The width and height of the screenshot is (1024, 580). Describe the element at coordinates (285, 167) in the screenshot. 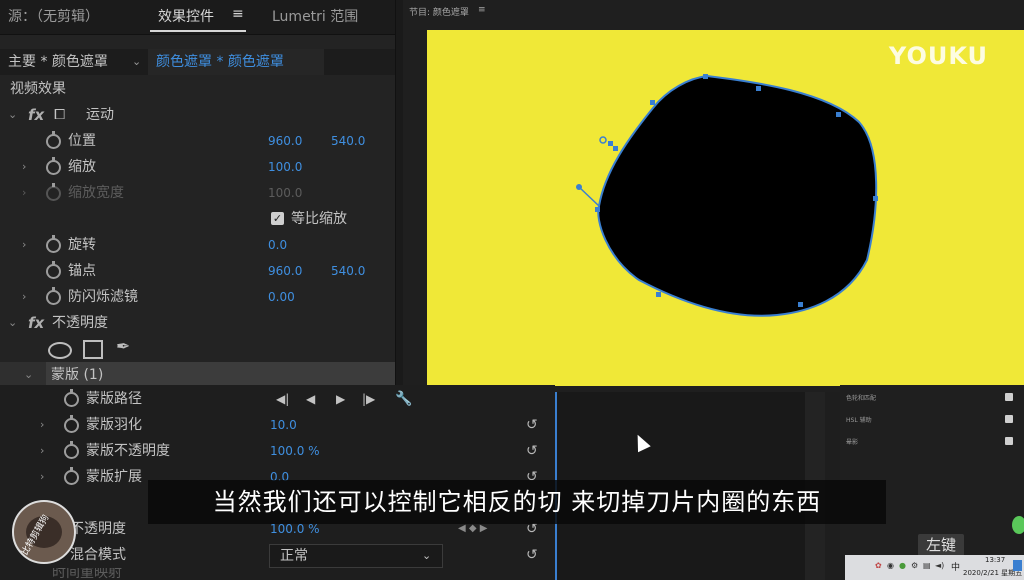

I see `scale-value: 100.0` at that location.